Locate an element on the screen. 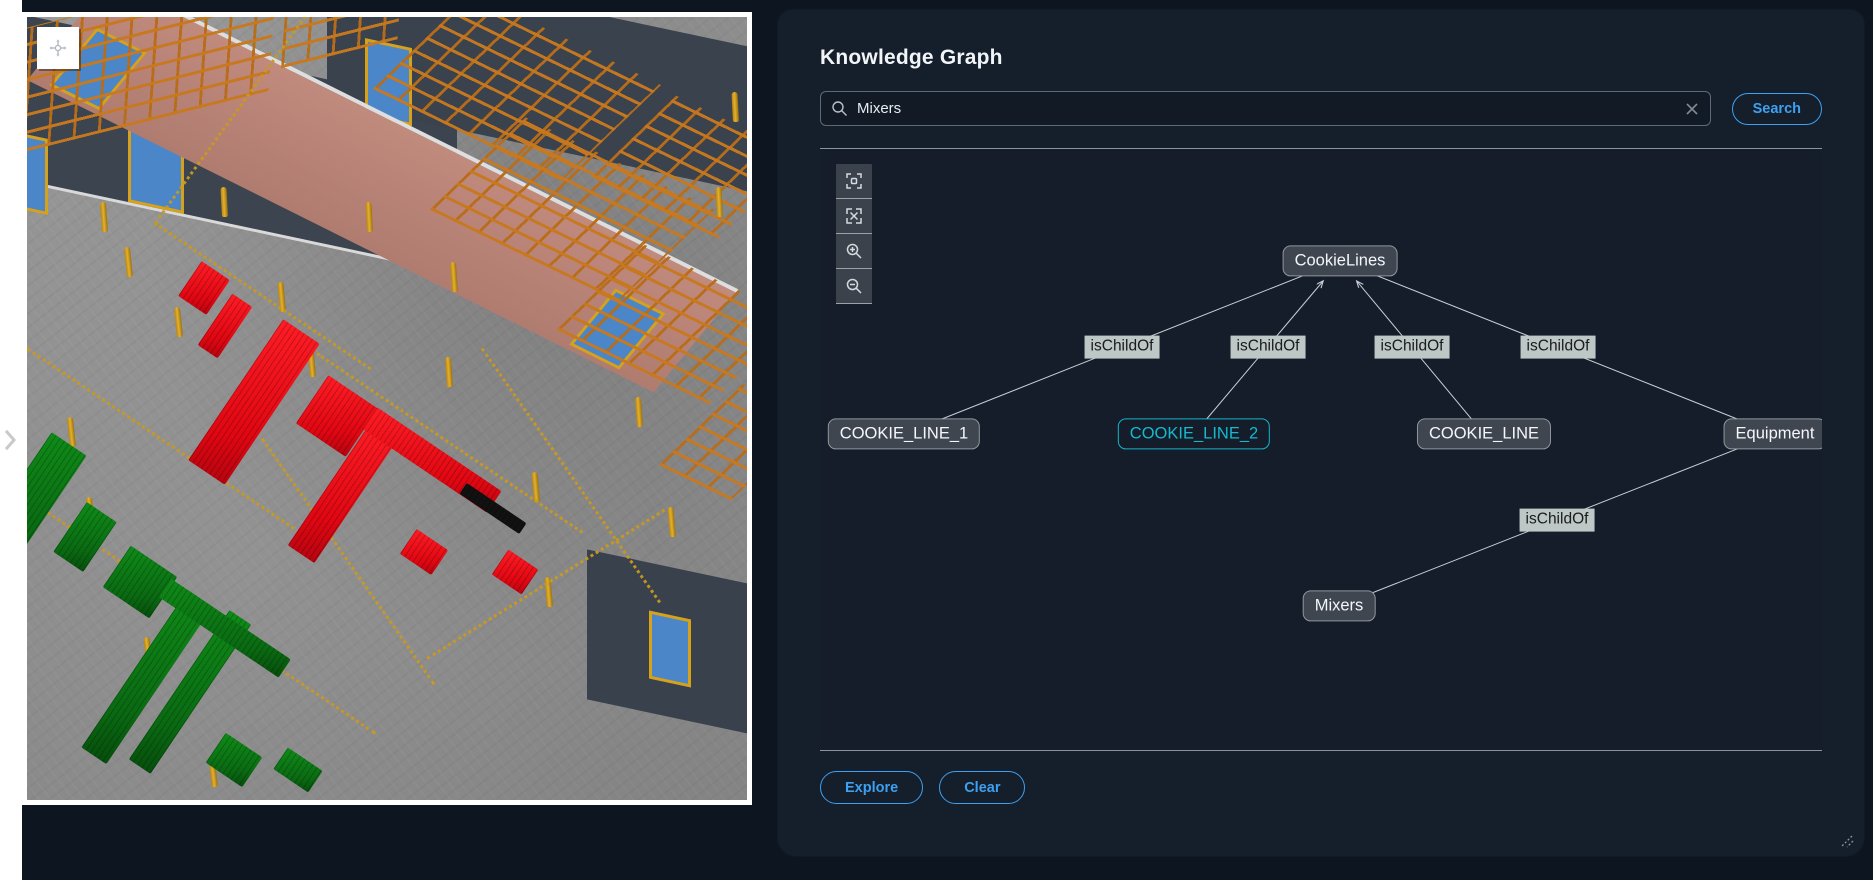 The image size is (1873, 880). clear-button: Clear is located at coordinates (982, 787).